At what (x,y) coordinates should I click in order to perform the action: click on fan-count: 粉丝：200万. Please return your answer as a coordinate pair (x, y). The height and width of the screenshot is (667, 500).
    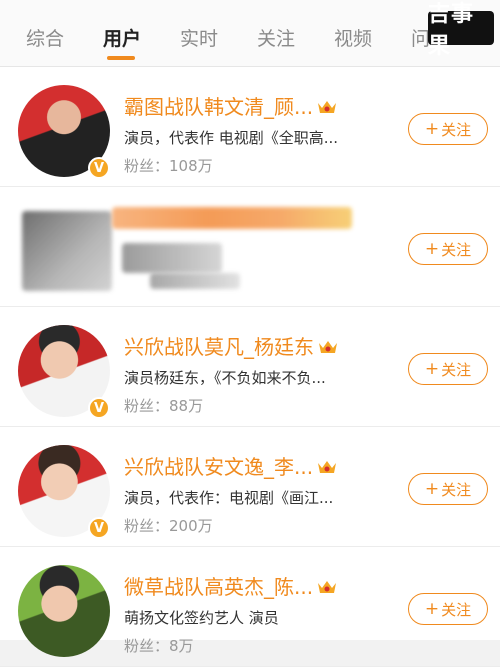
    Looking at the image, I should click on (168, 526).